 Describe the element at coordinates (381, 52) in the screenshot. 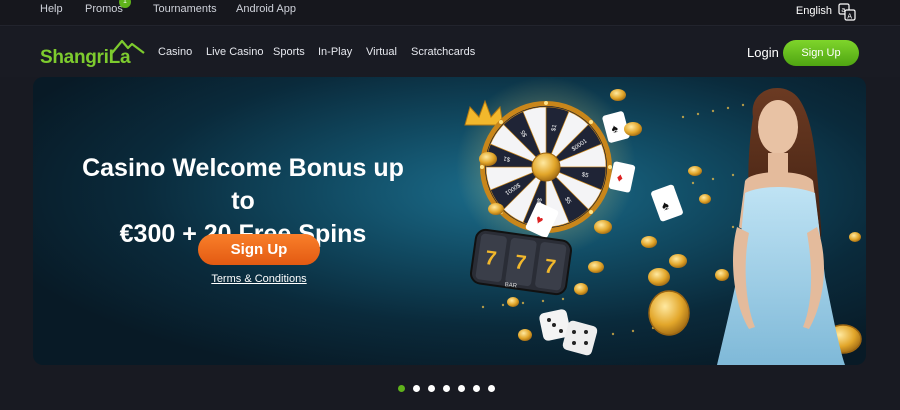

I see `nav-virtual: Virtual` at that location.